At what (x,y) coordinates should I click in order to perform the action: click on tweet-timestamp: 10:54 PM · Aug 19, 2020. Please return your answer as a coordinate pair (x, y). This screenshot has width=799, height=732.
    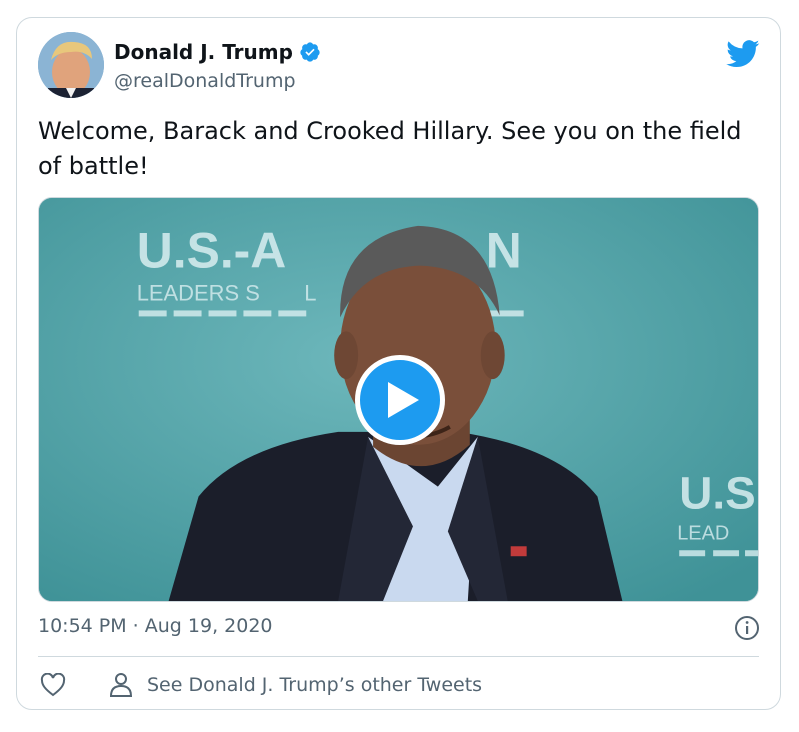
    Looking at the image, I should click on (155, 626).